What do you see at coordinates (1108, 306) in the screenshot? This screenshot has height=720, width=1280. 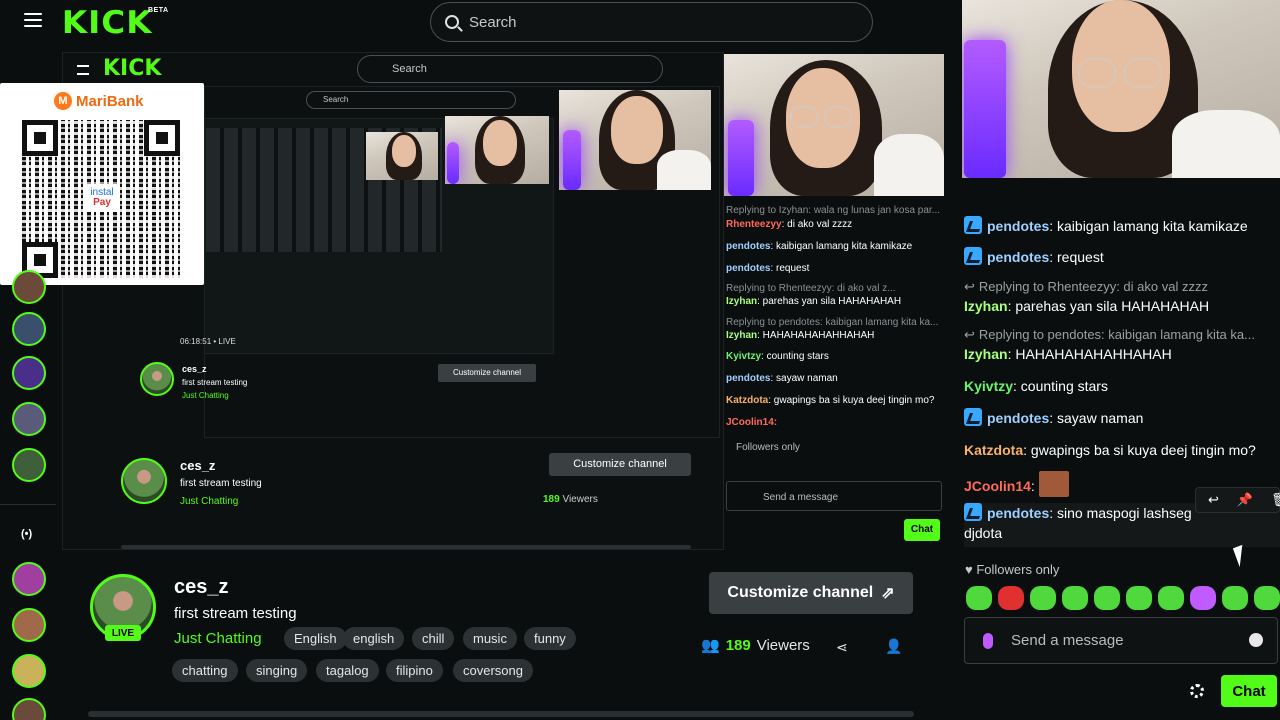 I see `chat-text: : parehas yan sila HAHAHAHAH` at bounding box center [1108, 306].